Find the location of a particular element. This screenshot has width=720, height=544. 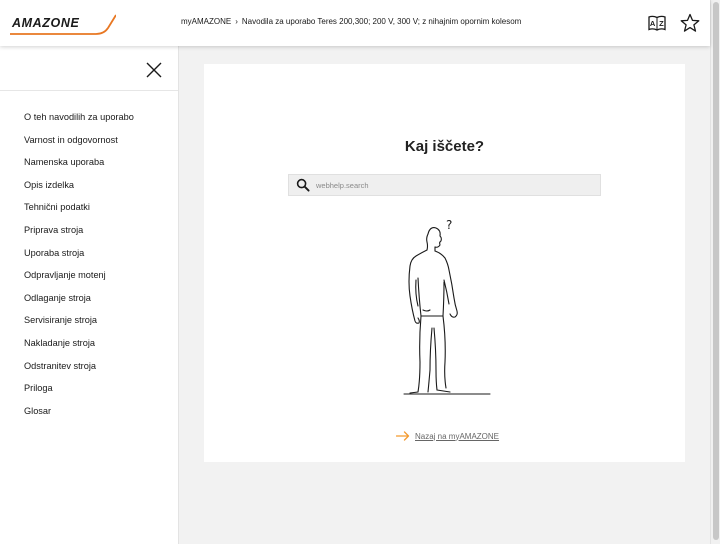

arrow-right-icon is located at coordinates (403, 436).